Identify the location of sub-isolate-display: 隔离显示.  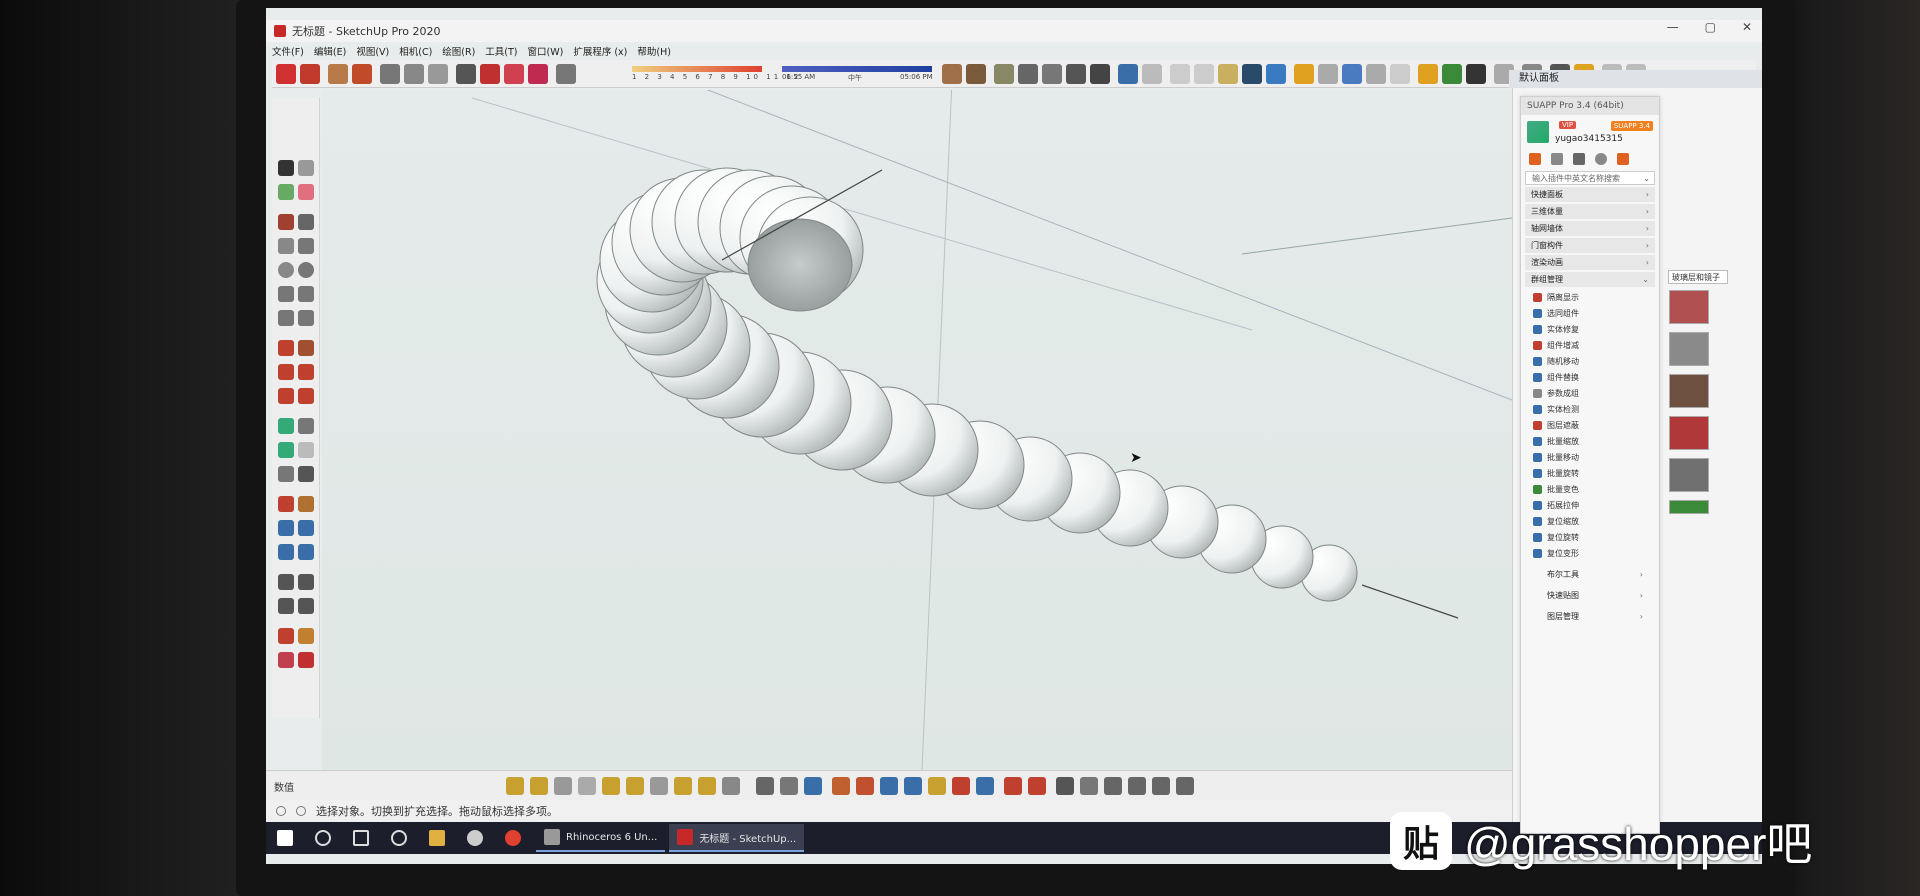
(1590, 297).